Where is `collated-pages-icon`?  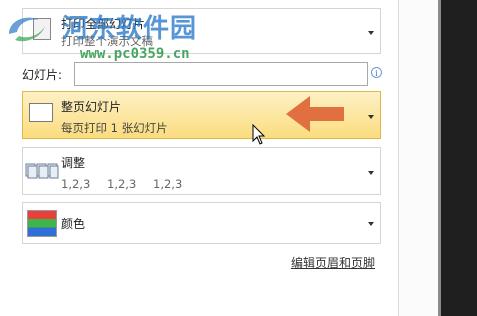
collated-pages-icon is located at coordinates (42, 171).